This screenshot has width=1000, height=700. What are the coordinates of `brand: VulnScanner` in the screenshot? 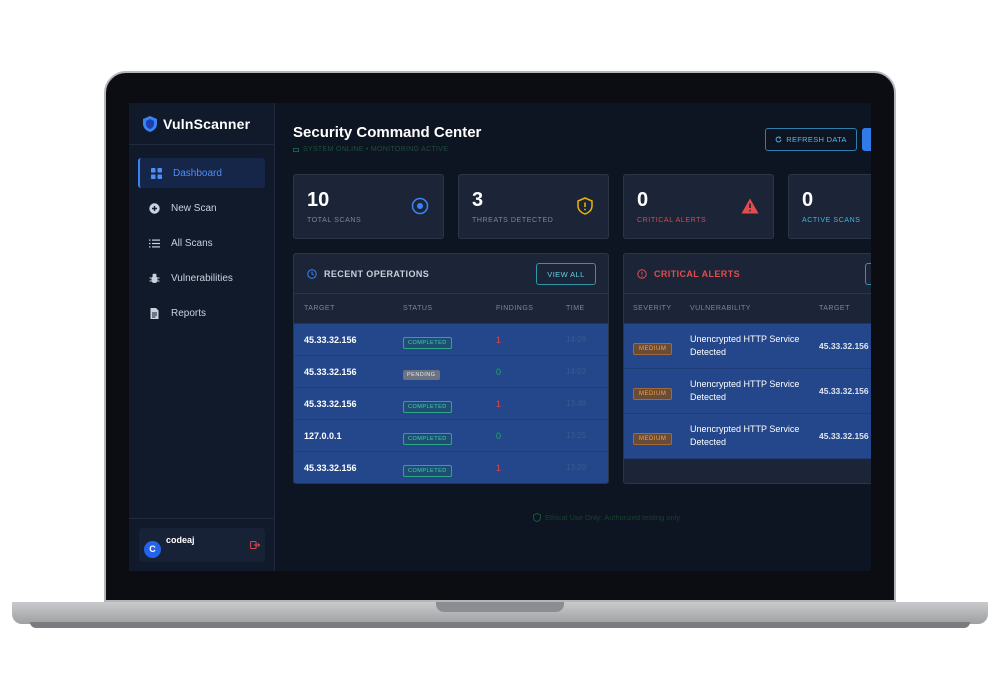 It's located at (201, 124).